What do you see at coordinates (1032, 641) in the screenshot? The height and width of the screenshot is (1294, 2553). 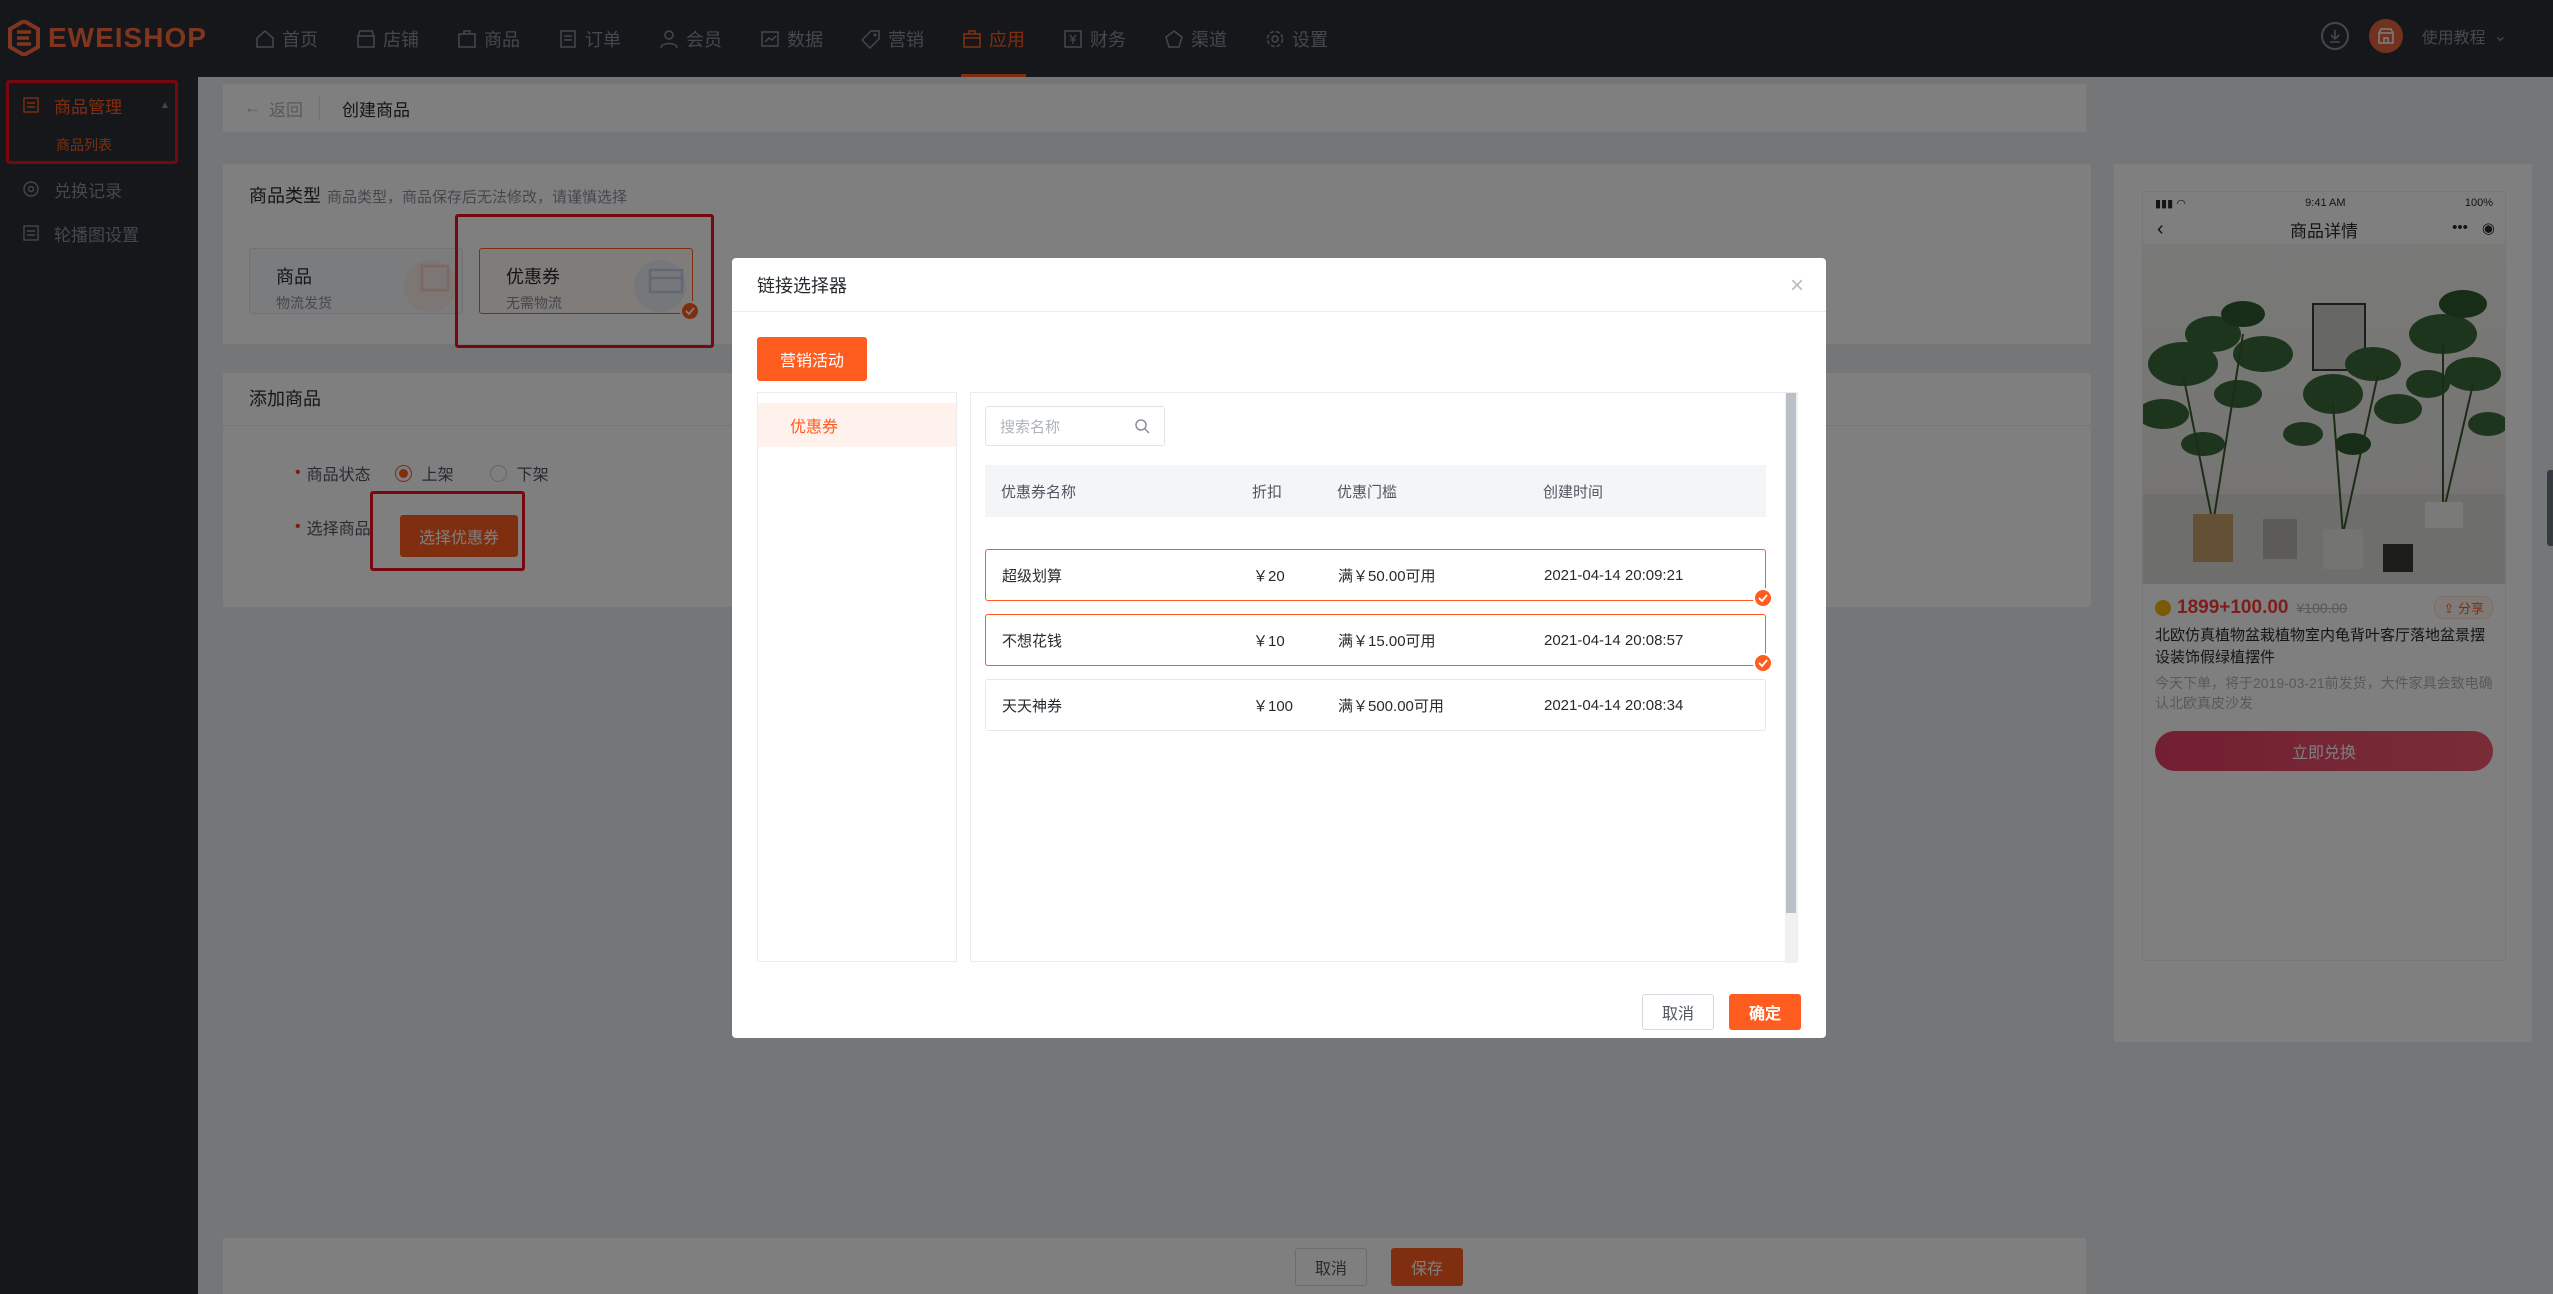 I see `coupon-name: 不想花钱` at bounding box center [1032, 641].